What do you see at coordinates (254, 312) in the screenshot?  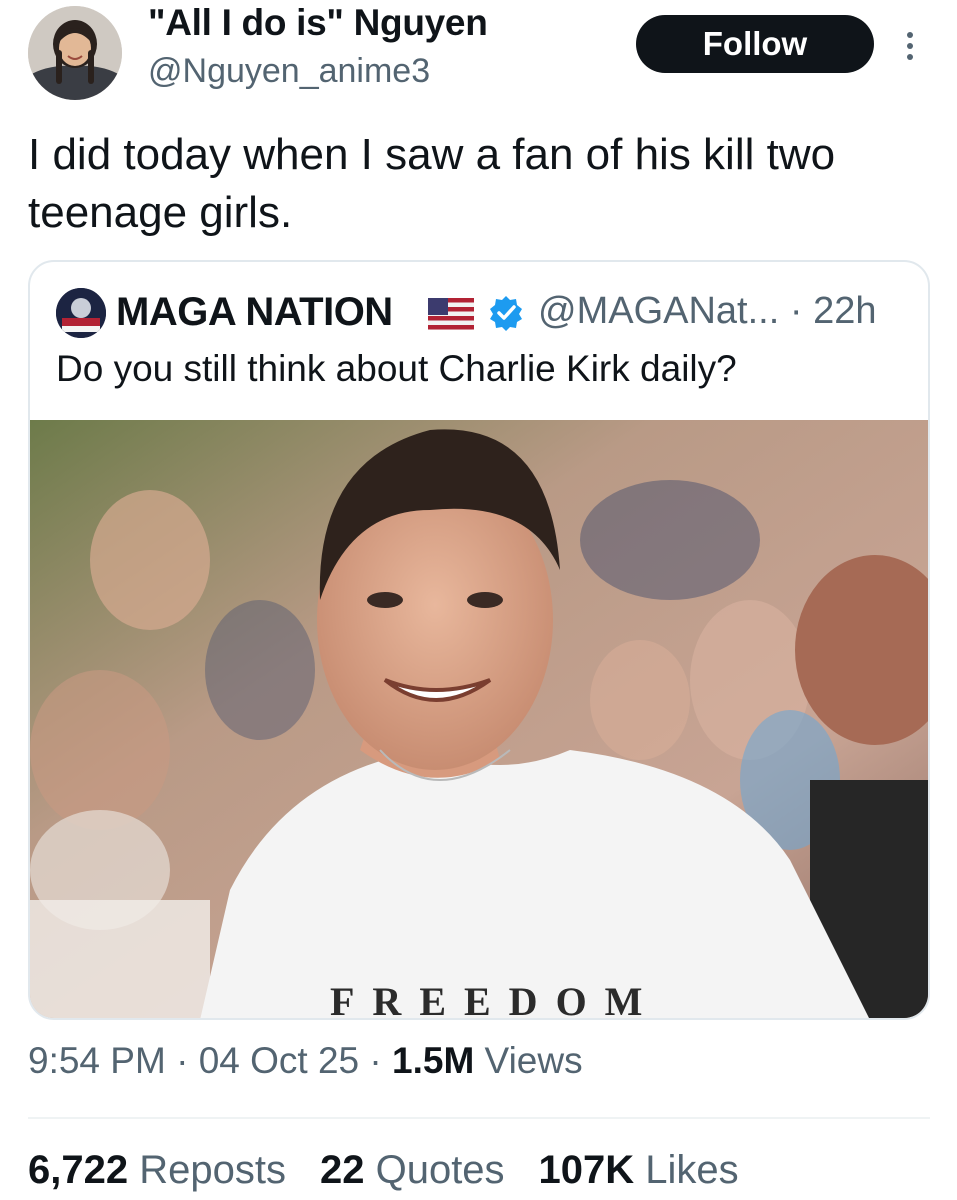 I see `quoted-author-name: MAGA NATION` at bounding box center [254, 312].